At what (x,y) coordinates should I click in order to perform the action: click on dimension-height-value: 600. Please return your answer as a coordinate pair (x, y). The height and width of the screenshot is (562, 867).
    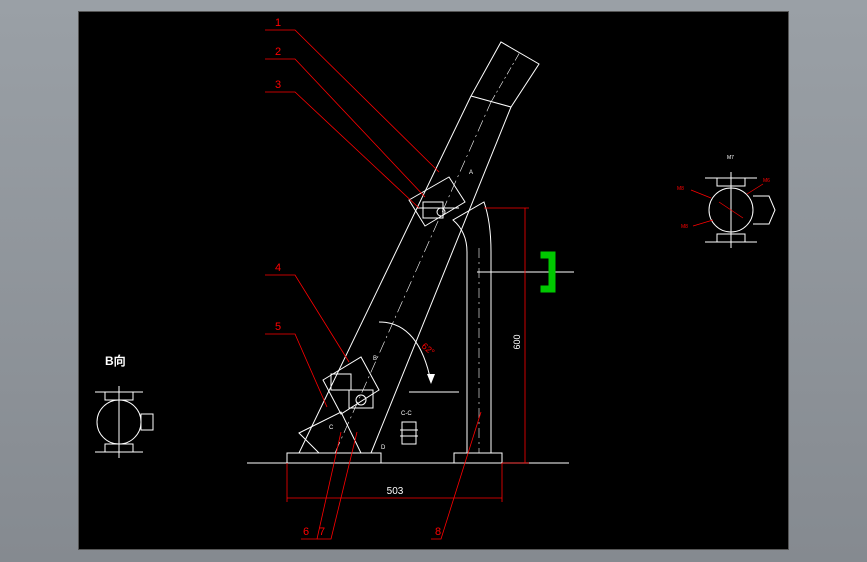
    Looking at the image, I should click on (517, 341).